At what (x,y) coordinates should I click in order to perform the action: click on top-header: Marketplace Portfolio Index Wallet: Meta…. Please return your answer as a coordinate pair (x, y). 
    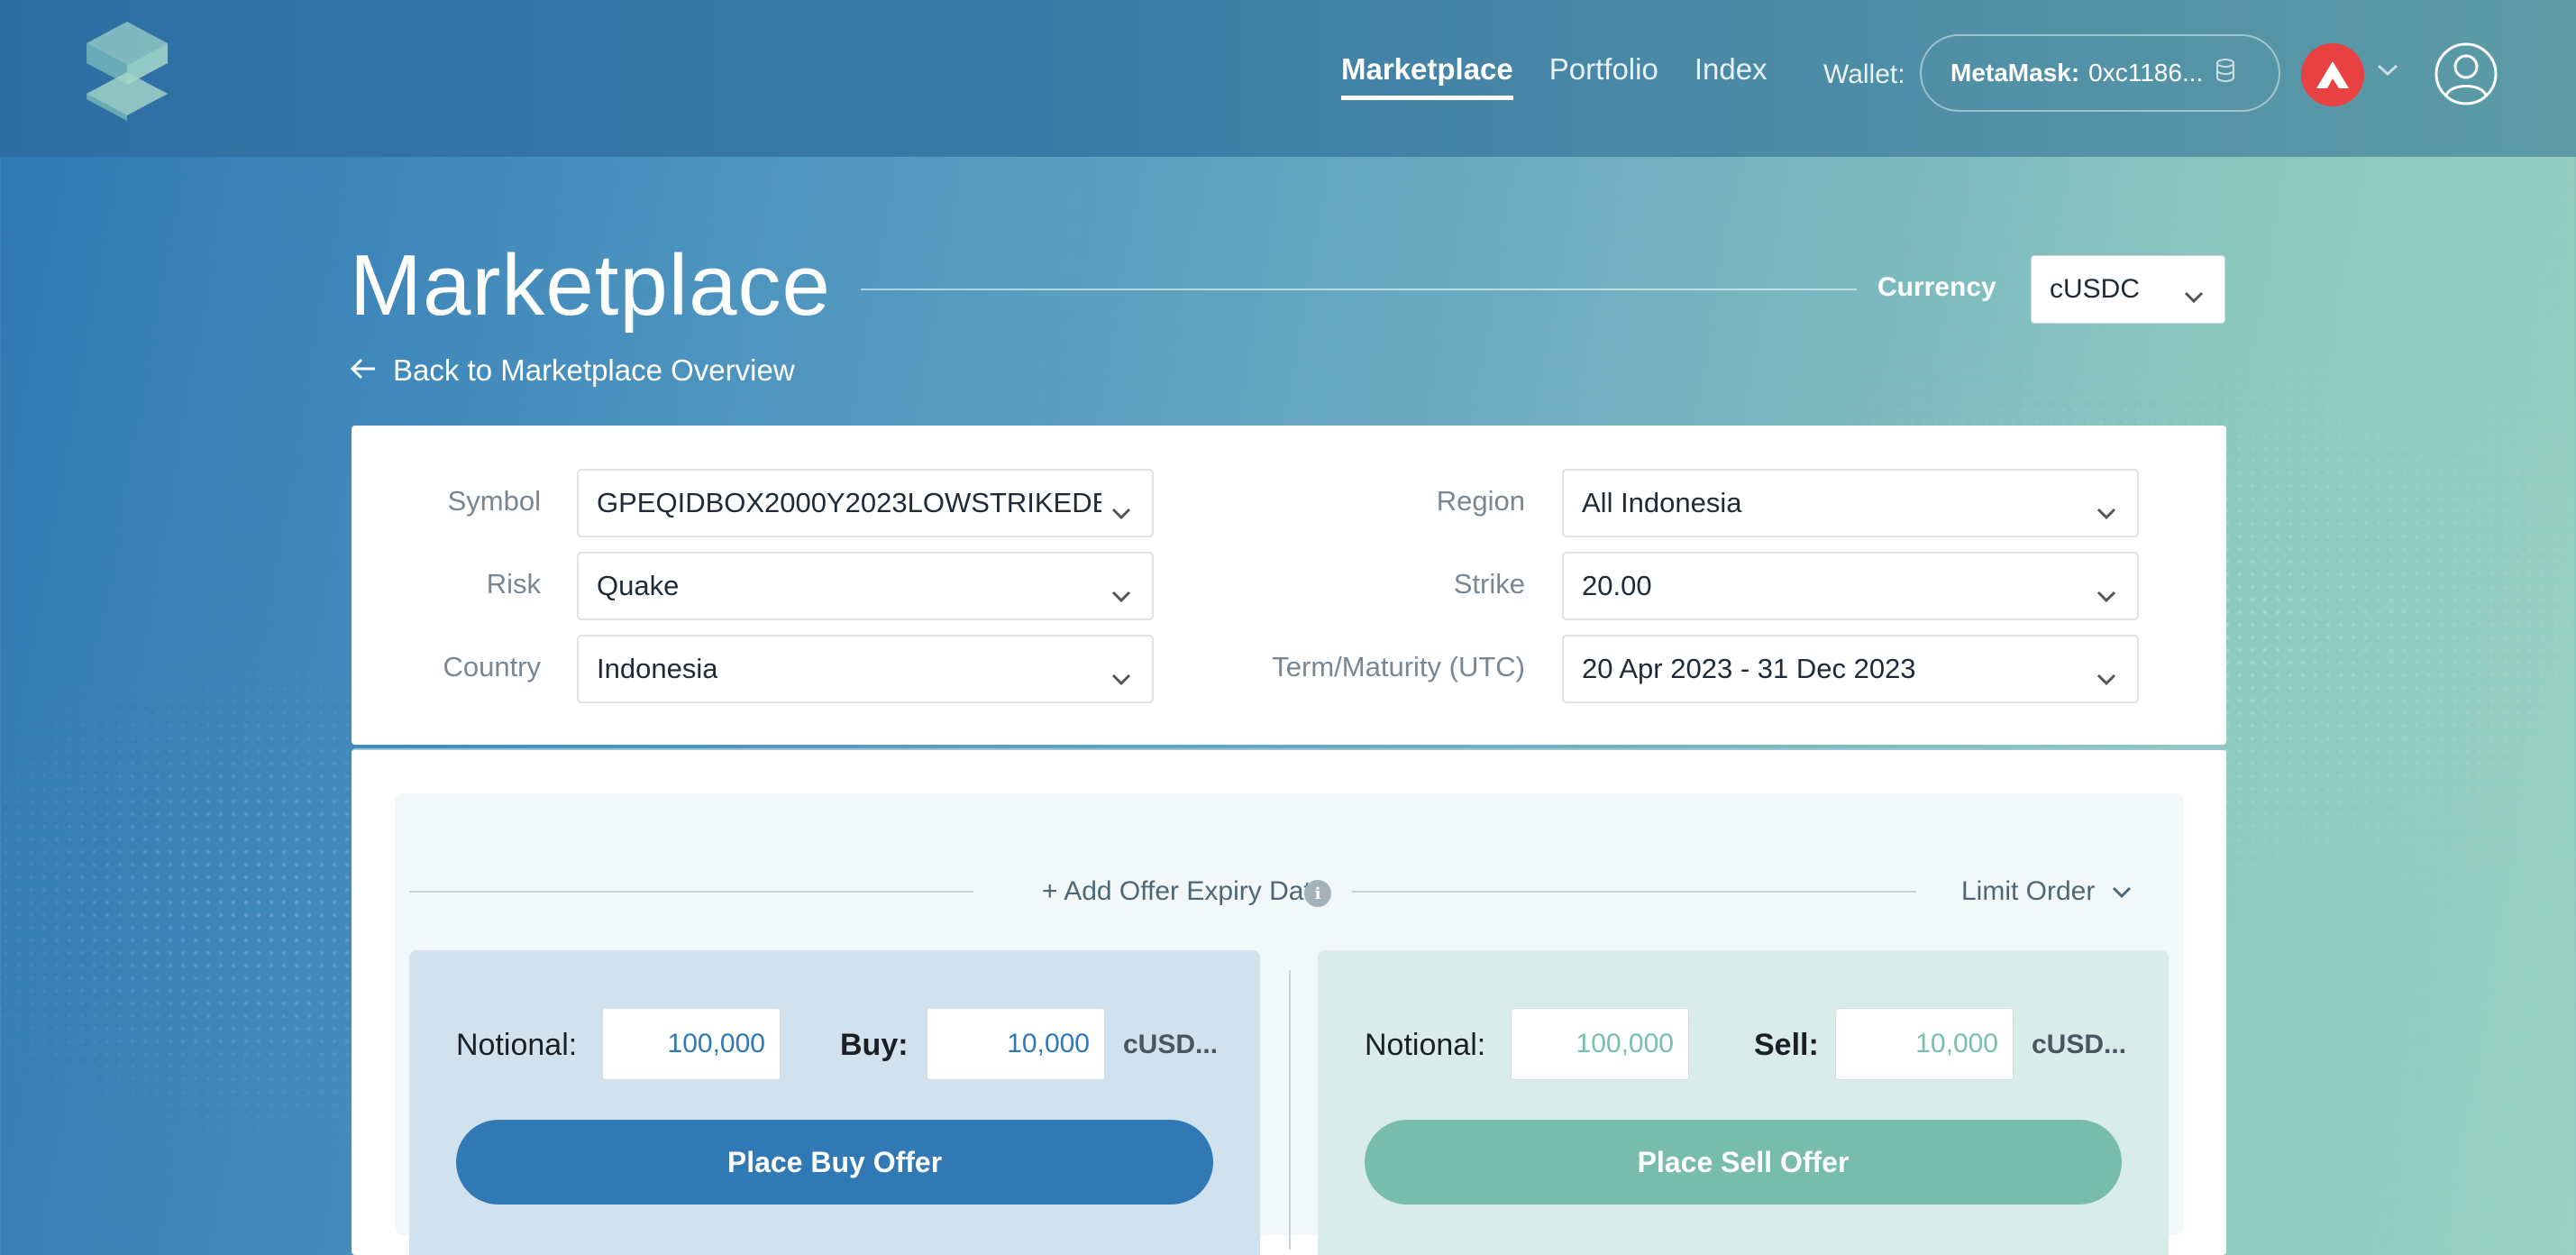
    Looking at the image, I should click on (1288, 78).